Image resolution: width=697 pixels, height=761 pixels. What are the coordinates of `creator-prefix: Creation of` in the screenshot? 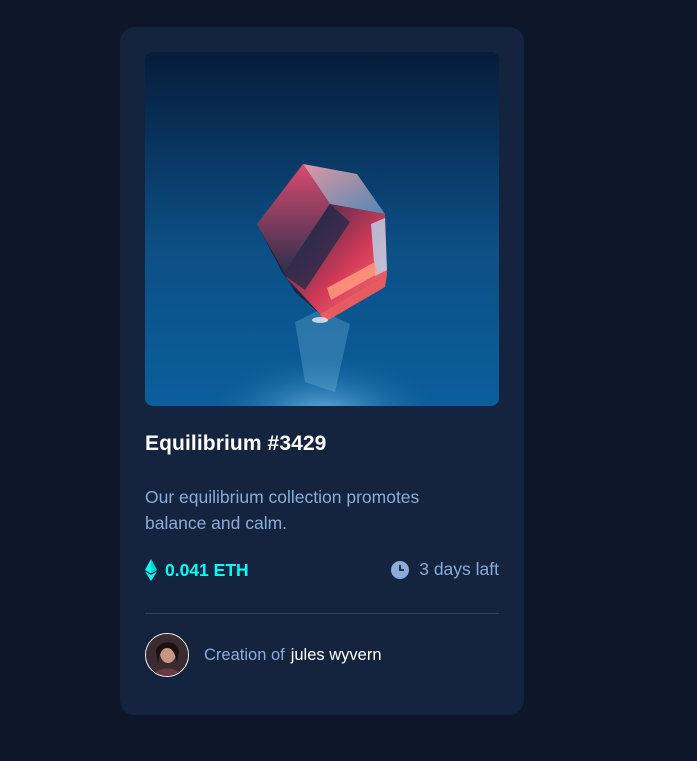 It's located at (244, 654).